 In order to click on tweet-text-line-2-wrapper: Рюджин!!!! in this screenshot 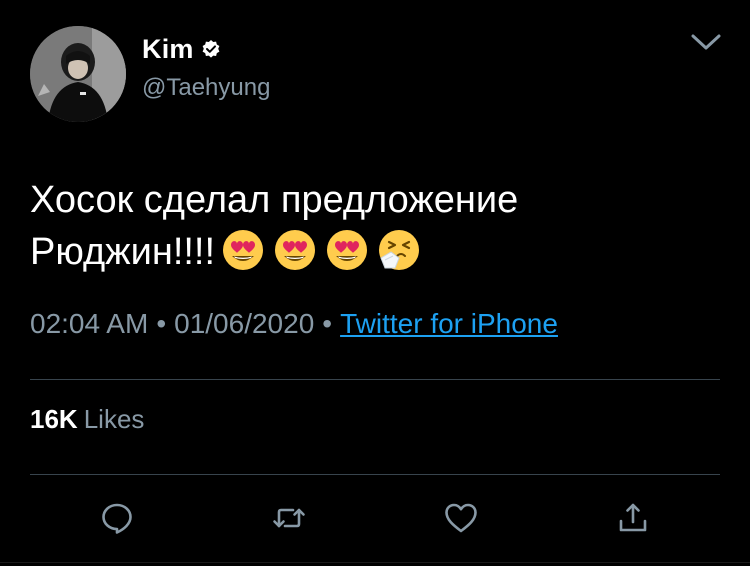, I will do `click(375, 252)`.